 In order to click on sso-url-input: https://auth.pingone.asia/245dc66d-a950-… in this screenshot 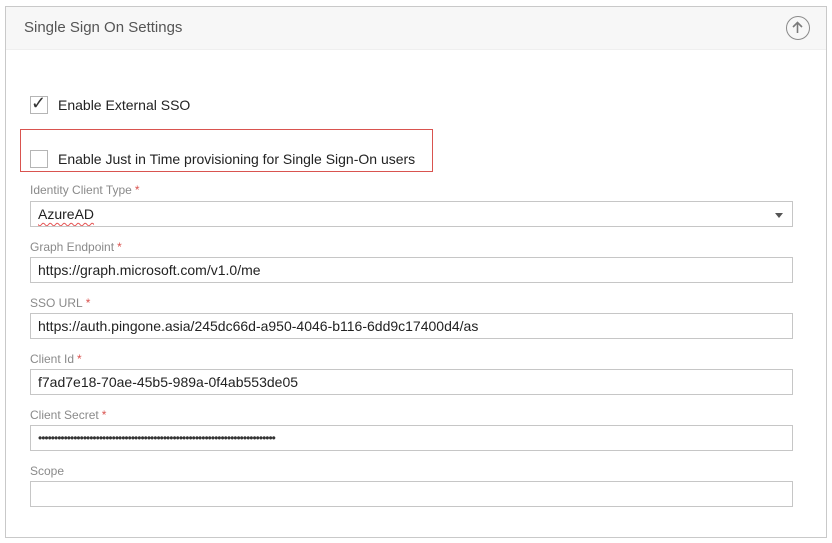, I will do `click(411, 326)`.